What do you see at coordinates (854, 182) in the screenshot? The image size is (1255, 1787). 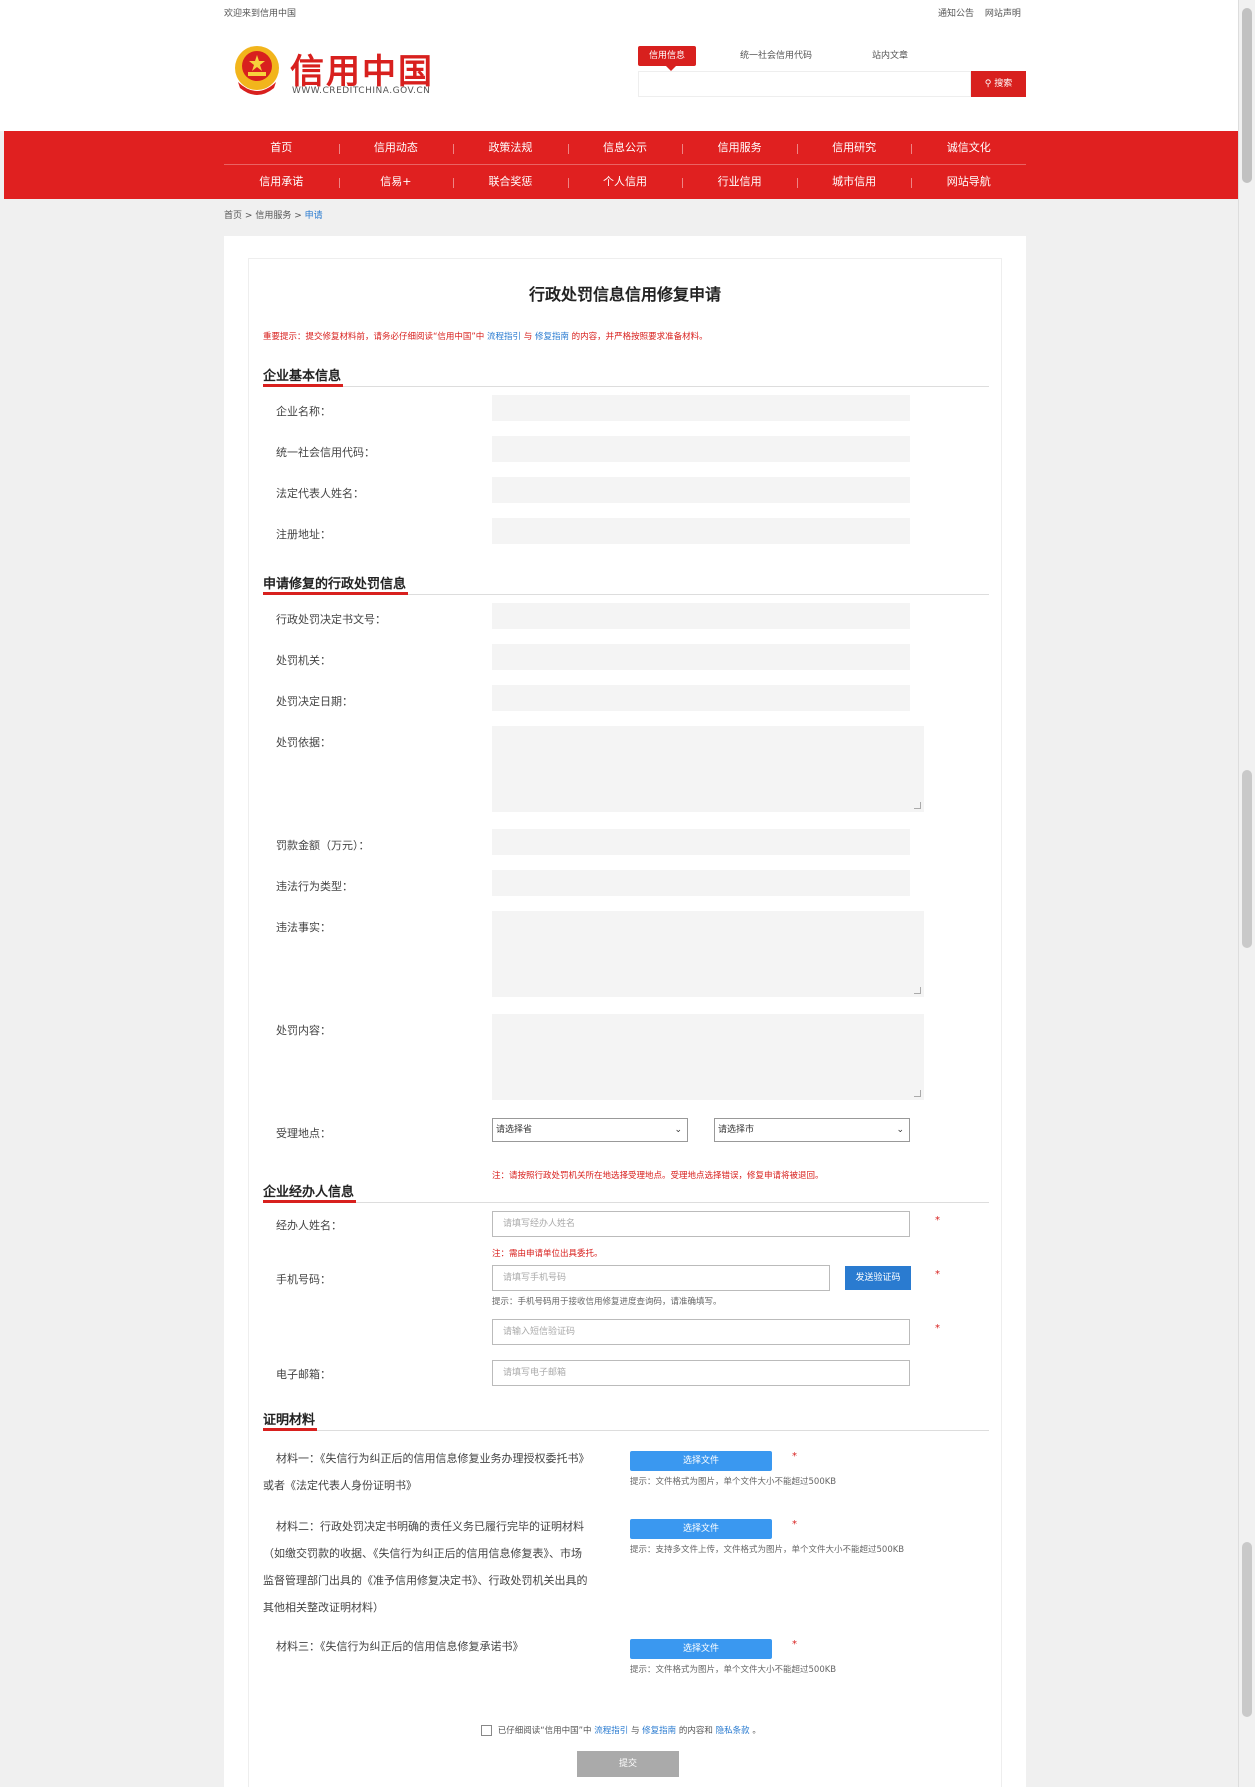 I see `nav-item-city: 城市信用` at bounding box center [854, 182].